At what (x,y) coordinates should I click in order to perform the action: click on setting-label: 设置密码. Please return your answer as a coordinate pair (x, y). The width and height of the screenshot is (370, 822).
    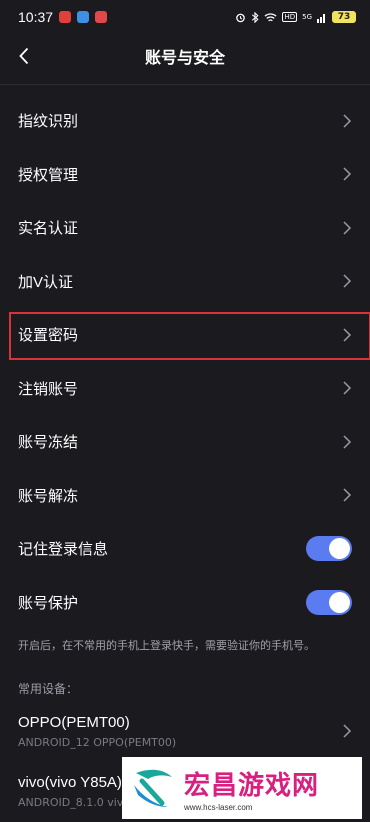
    Looking at the image, I should click on (48, 336).